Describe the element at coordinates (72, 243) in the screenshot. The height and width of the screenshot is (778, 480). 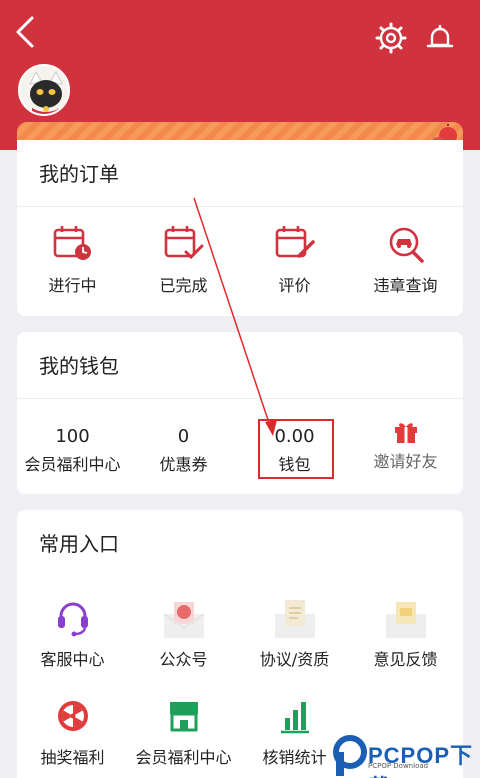
I see `calendar-clock-icon` at that location.